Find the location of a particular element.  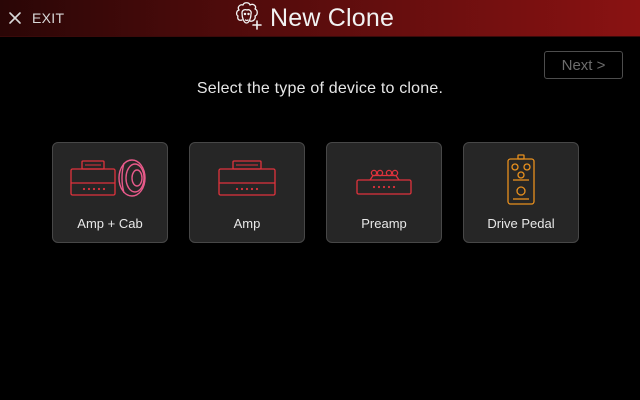

sheep-clone-icon is located at coordinates (248, 18).